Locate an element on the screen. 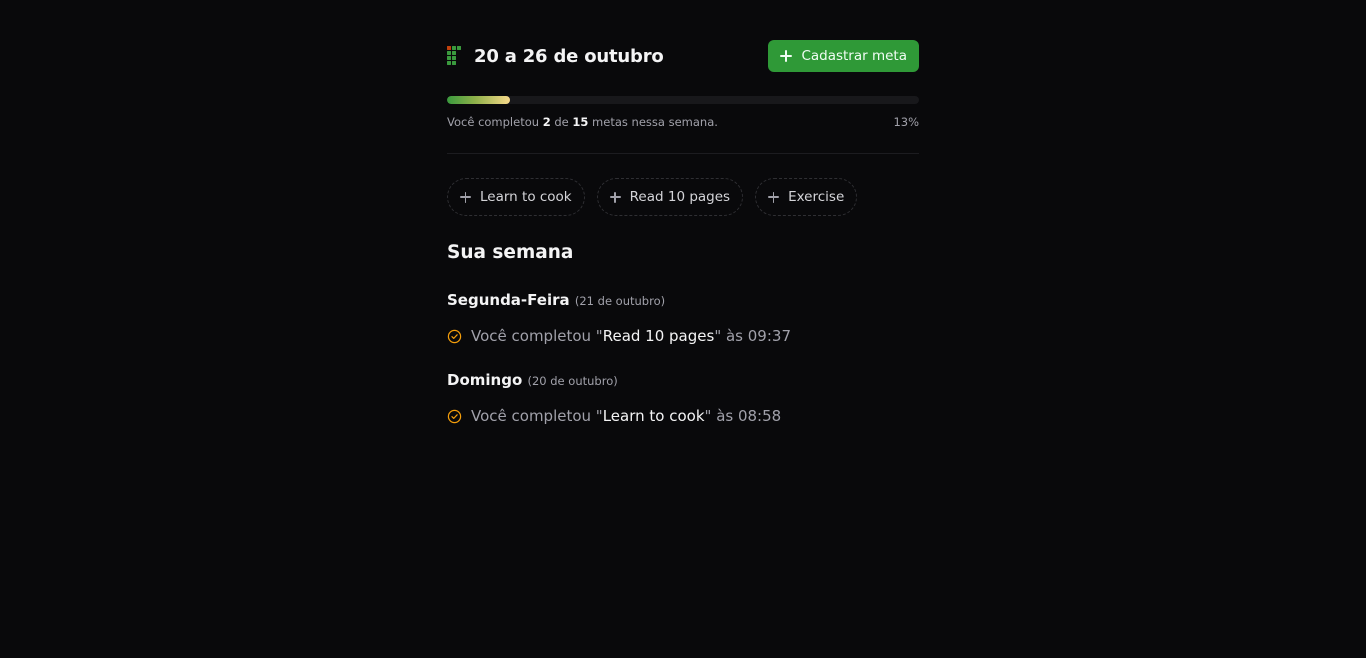 The image size is (1366, 658). entry-suffix: " às 08:58 is located at coordinates (743, 416).